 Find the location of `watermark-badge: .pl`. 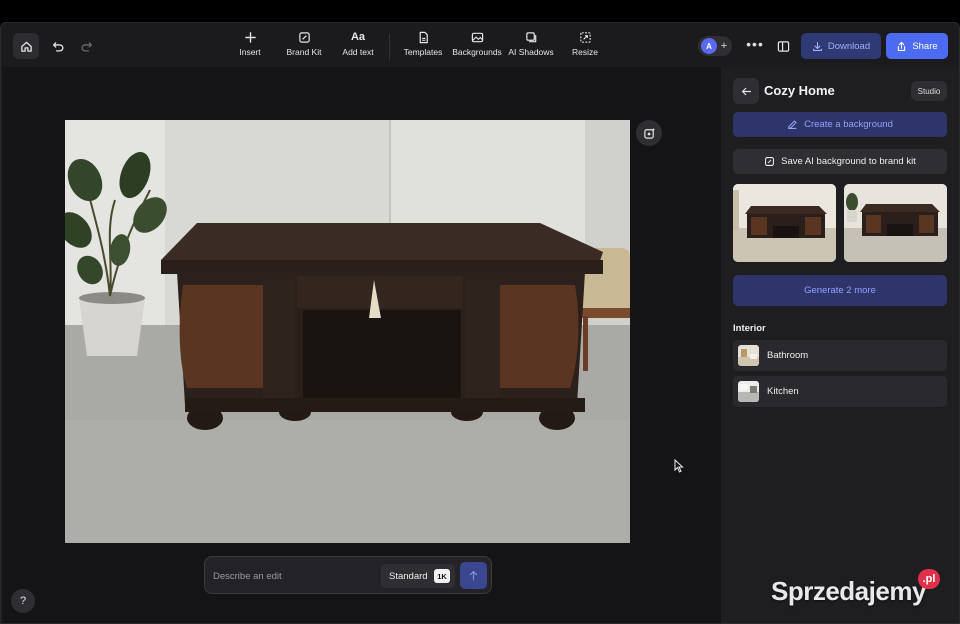

watermark-badge: .pl is located at coordinates (929, 579).